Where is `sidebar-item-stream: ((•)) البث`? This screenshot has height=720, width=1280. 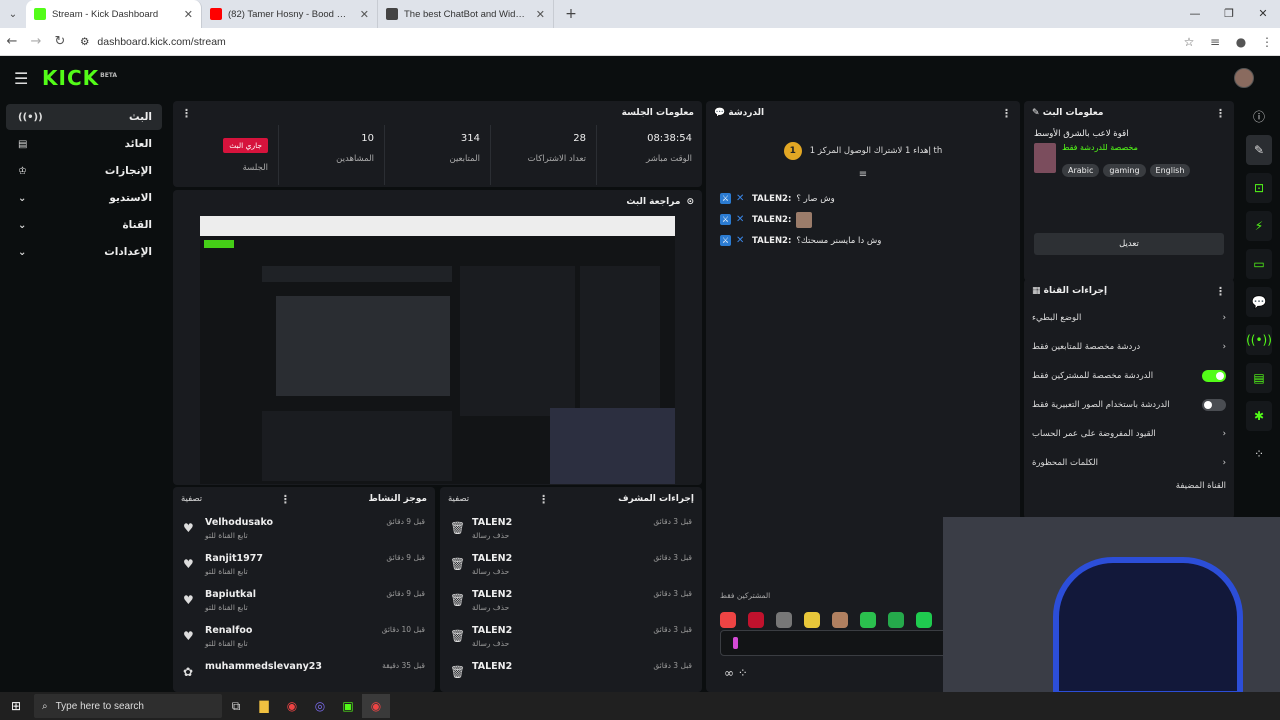
sidebar-item-stream: ((•)) البث is located at coordinates (84, 117).